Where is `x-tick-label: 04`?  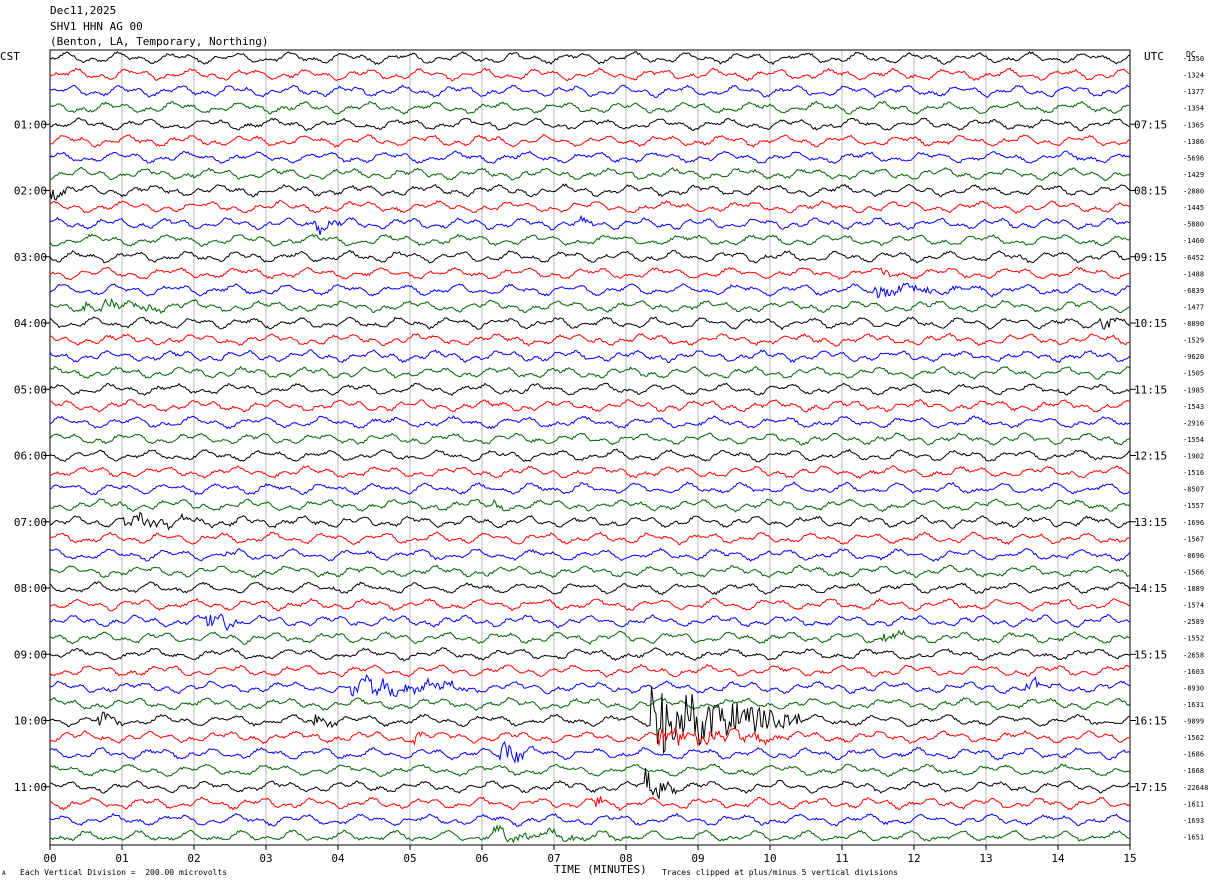 x-tick-label: 04 is located at coordinates (338, 858).